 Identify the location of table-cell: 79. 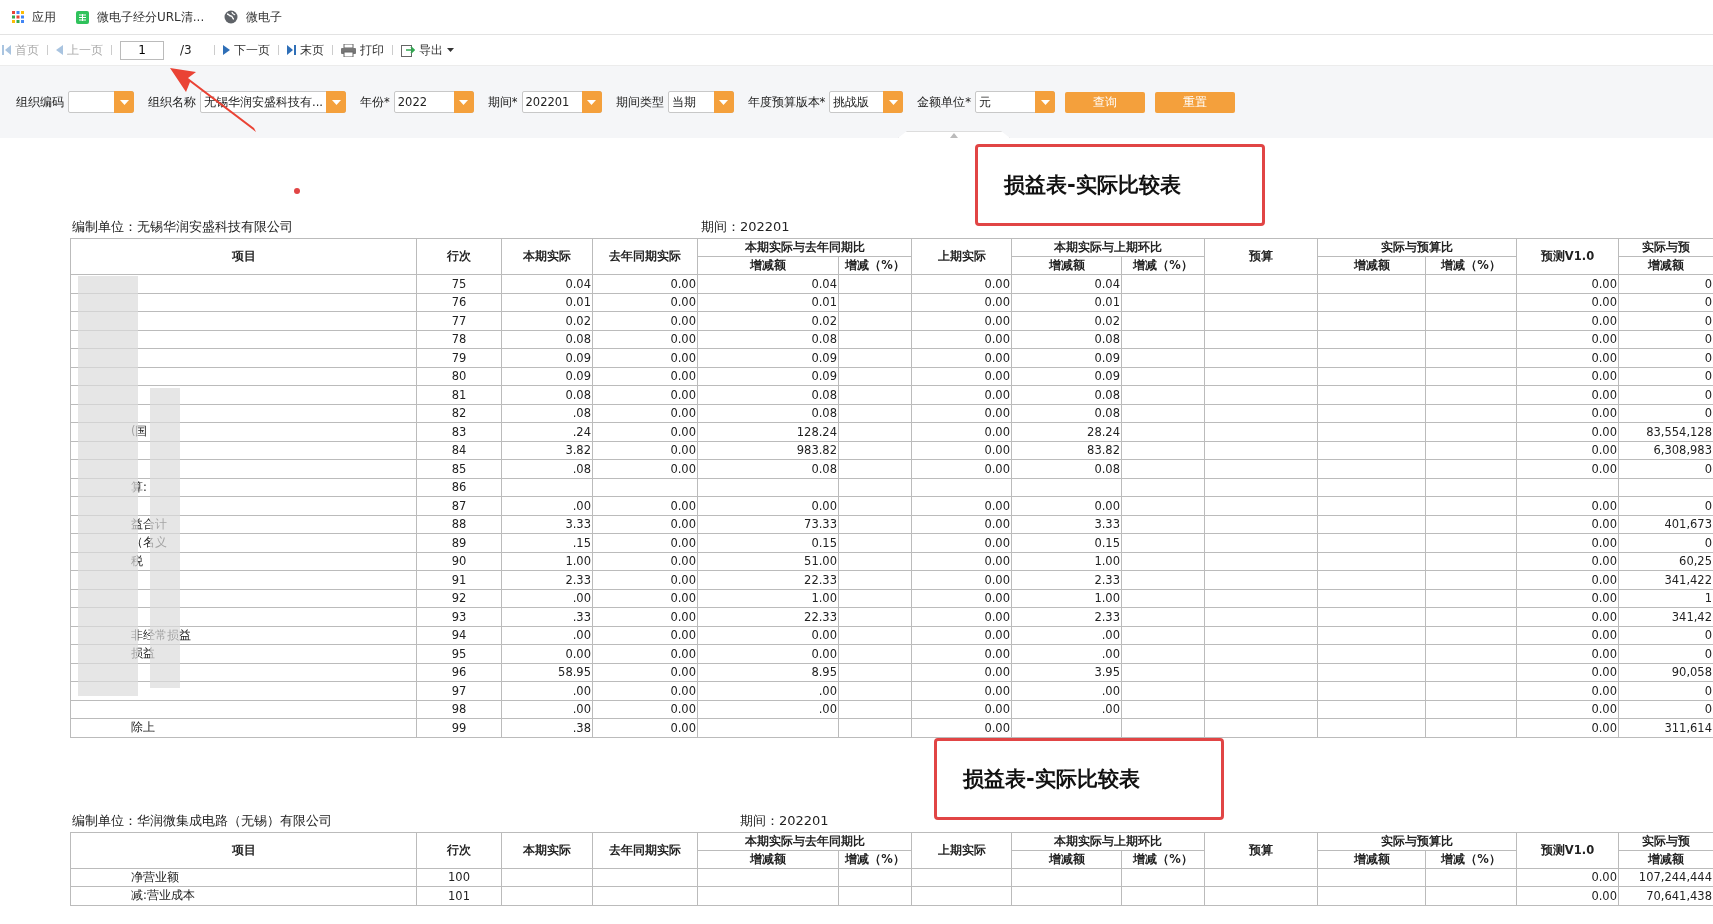
(459, 357).